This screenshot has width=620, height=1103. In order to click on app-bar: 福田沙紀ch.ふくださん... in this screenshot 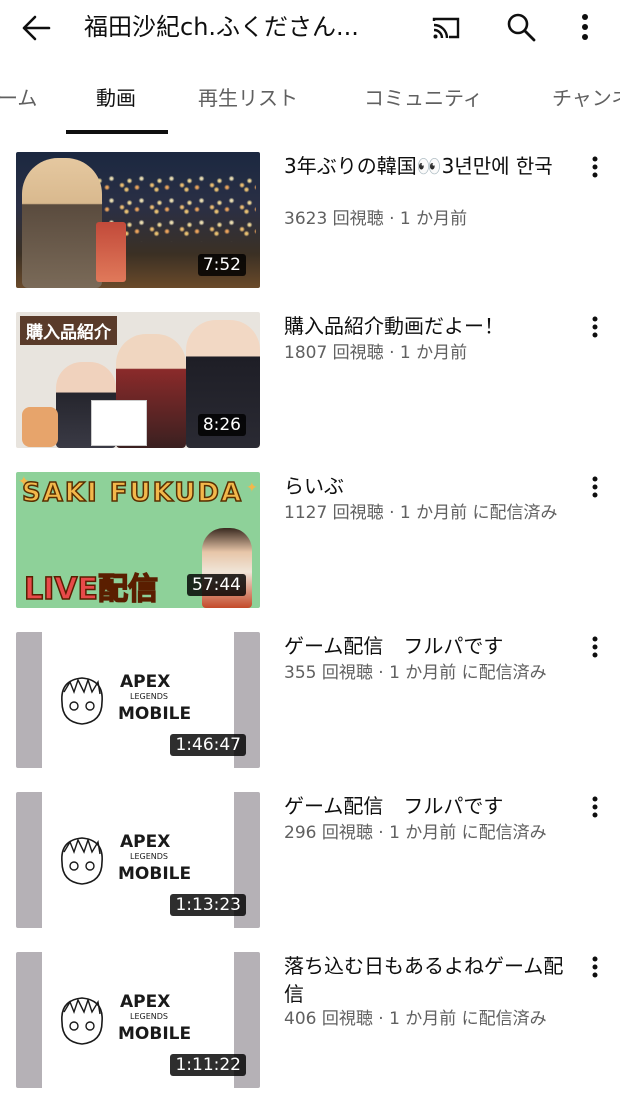, I will do `click(310, 28)`.